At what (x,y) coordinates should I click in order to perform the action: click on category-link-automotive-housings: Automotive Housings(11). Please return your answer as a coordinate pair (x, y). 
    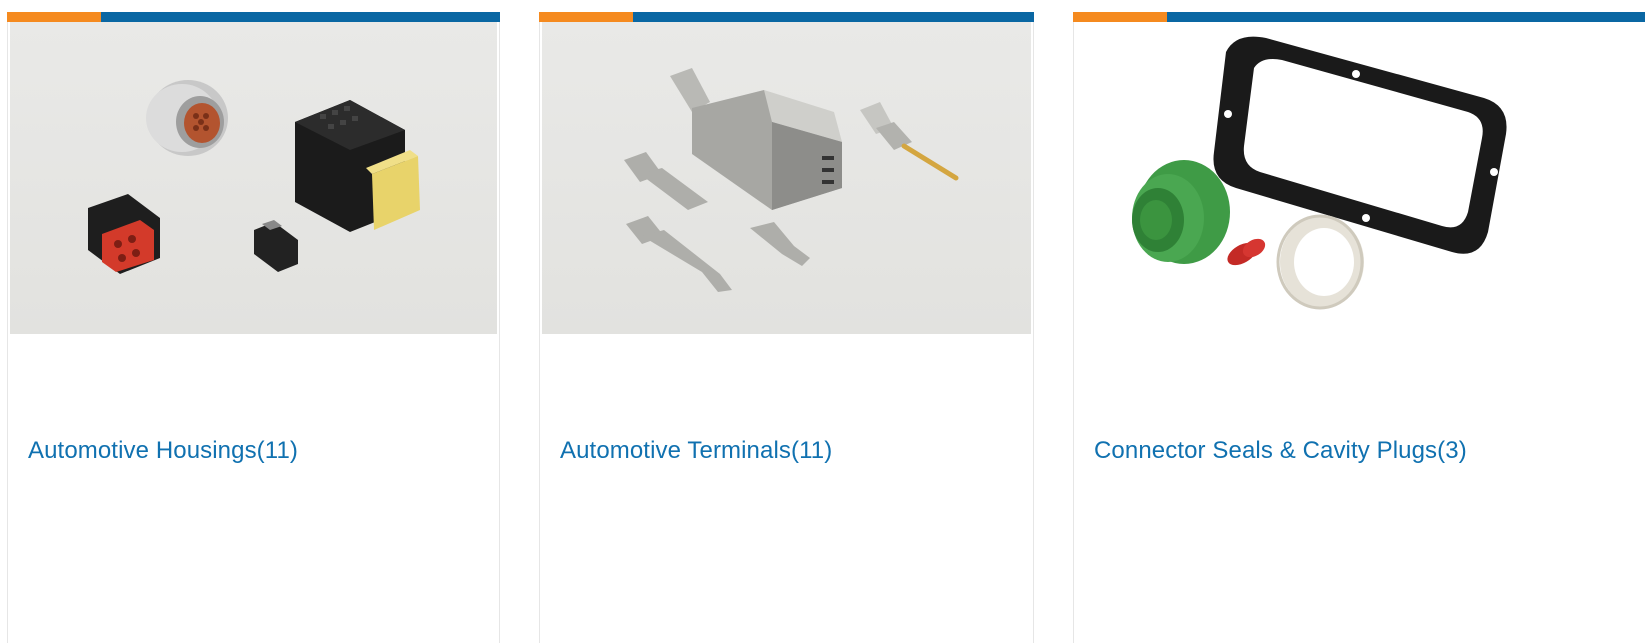
    Looking at the image, I should click on (163, 451).